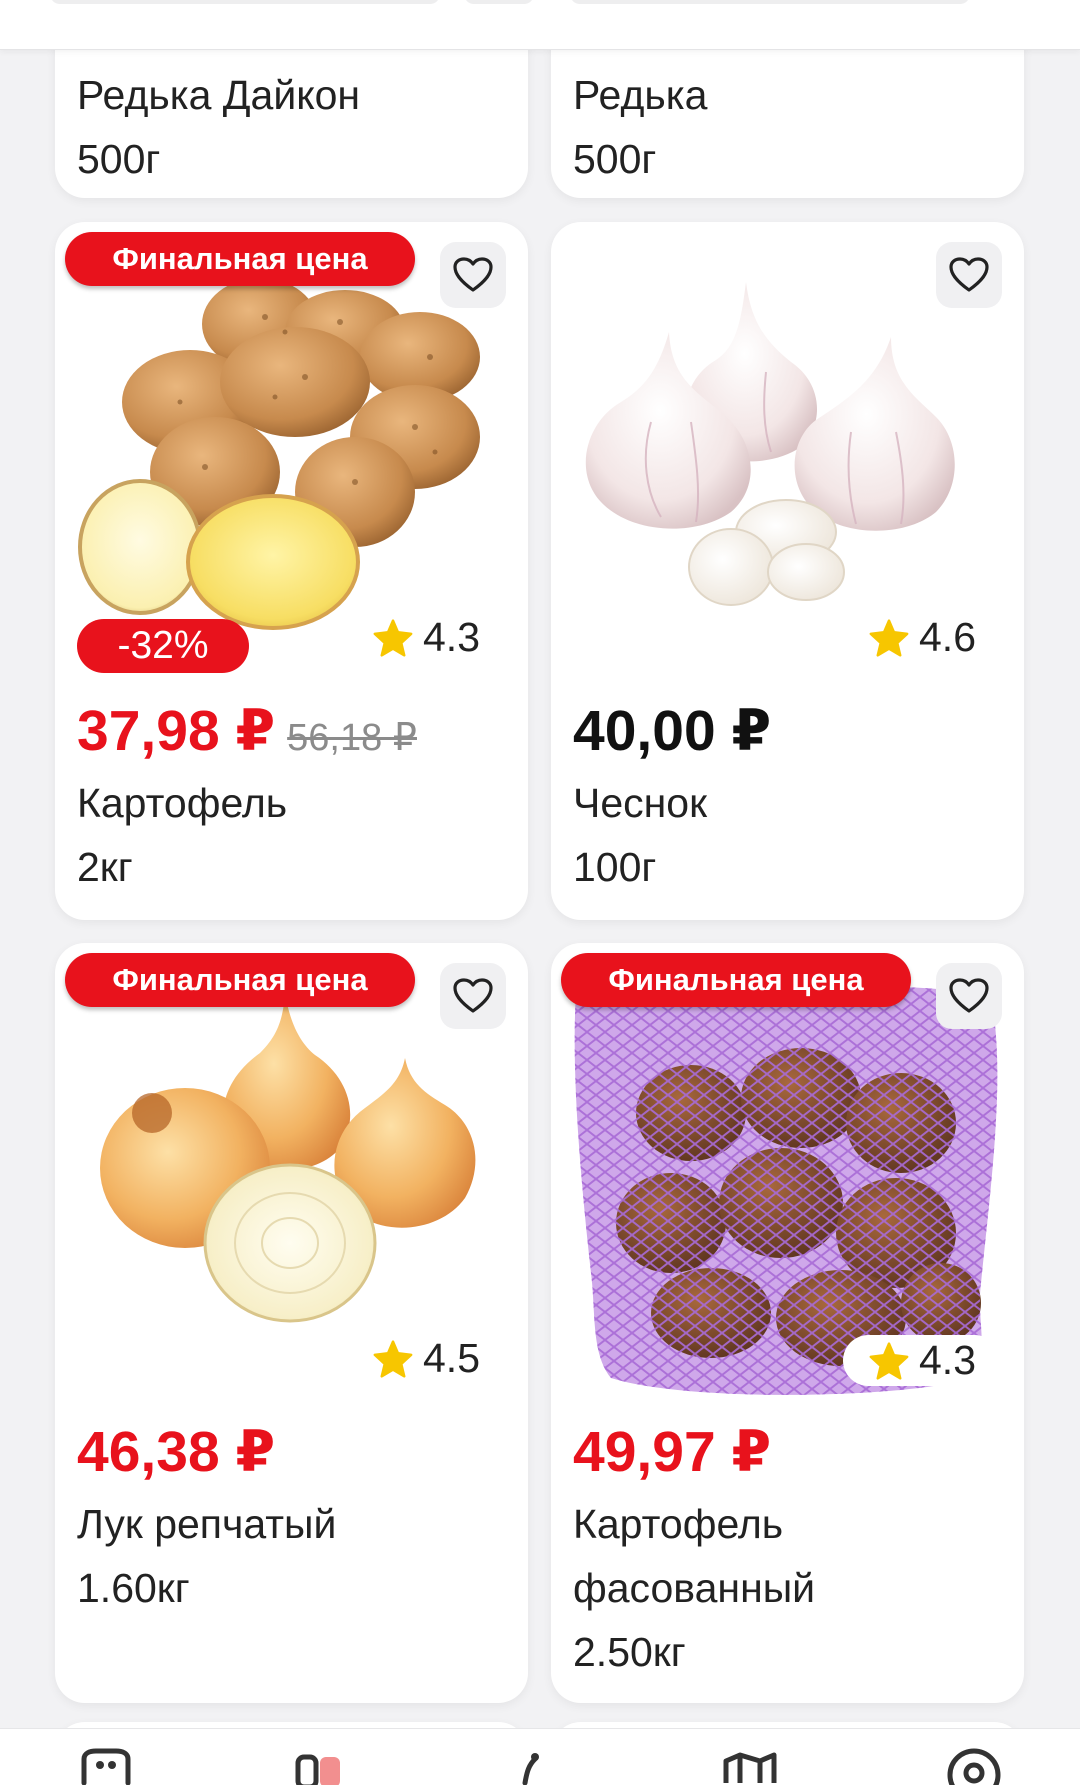 Image resolution: width=1080 pixels, height=1785 pixels. What do you see at coordinates (694, 1588) in the screenshot?
I see `product-name-line2: фасованный` at bounding box center [694, 1588].